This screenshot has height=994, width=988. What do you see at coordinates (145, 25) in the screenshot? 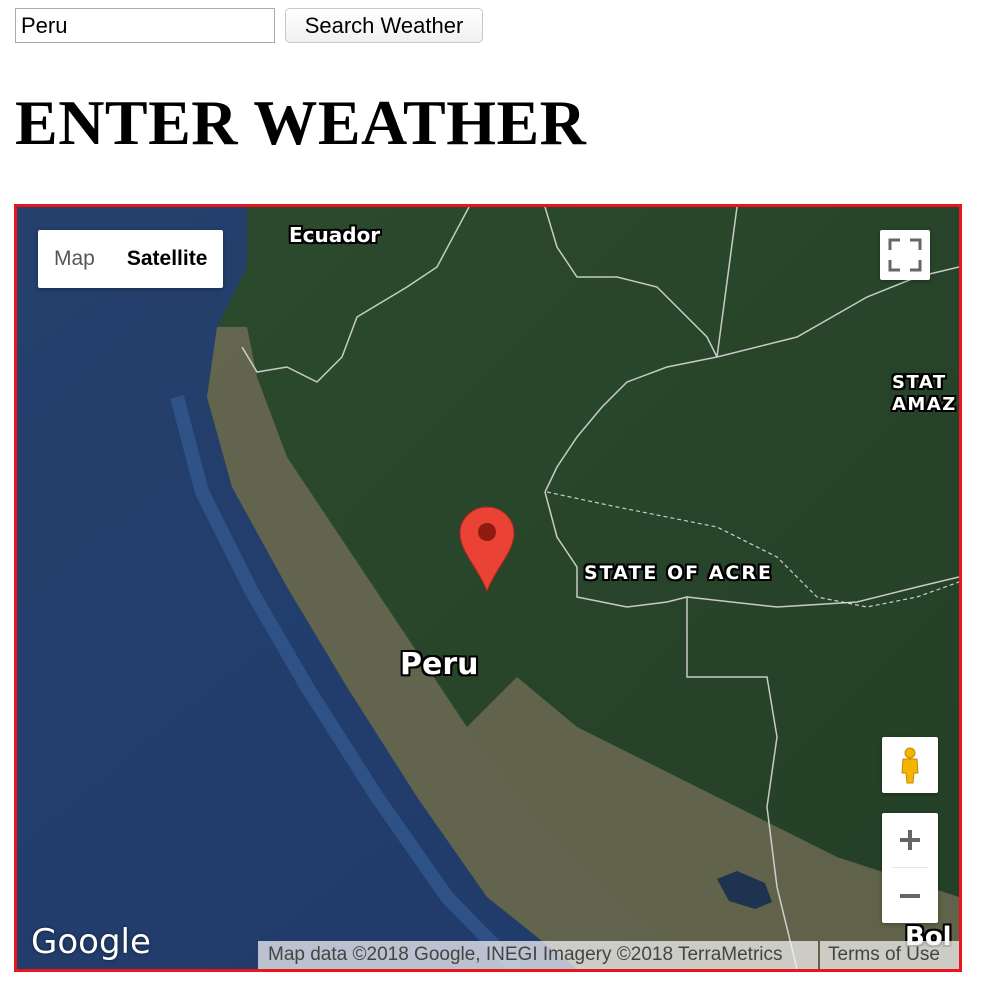
I see `search-input` at bounding box center [145, 25].